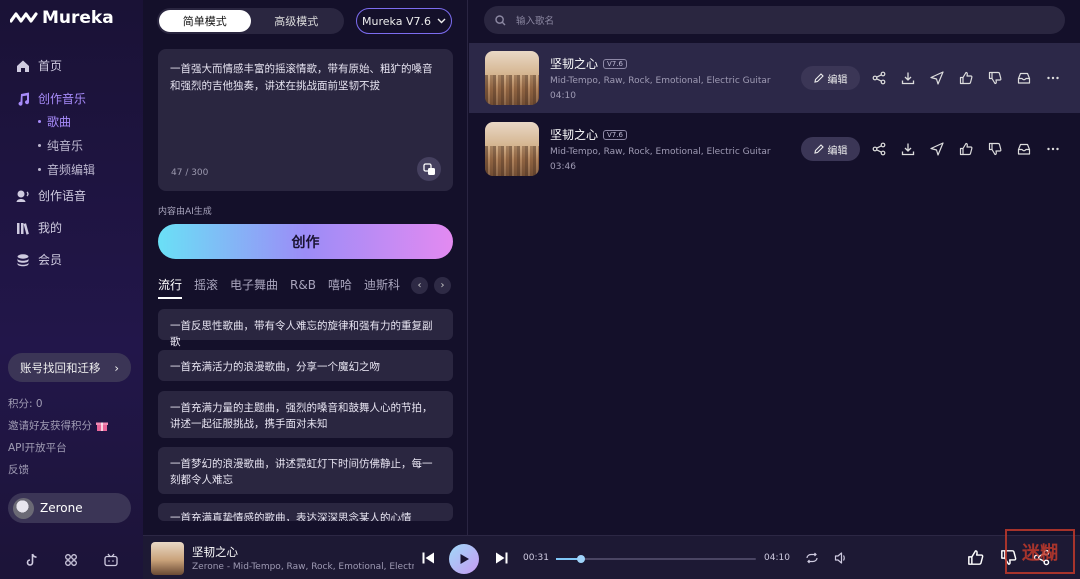  What do you see at coordinates (419, 285) in the screenshot?
I see `chevron-left-icon: ‹` at bounding box center [419, 285].